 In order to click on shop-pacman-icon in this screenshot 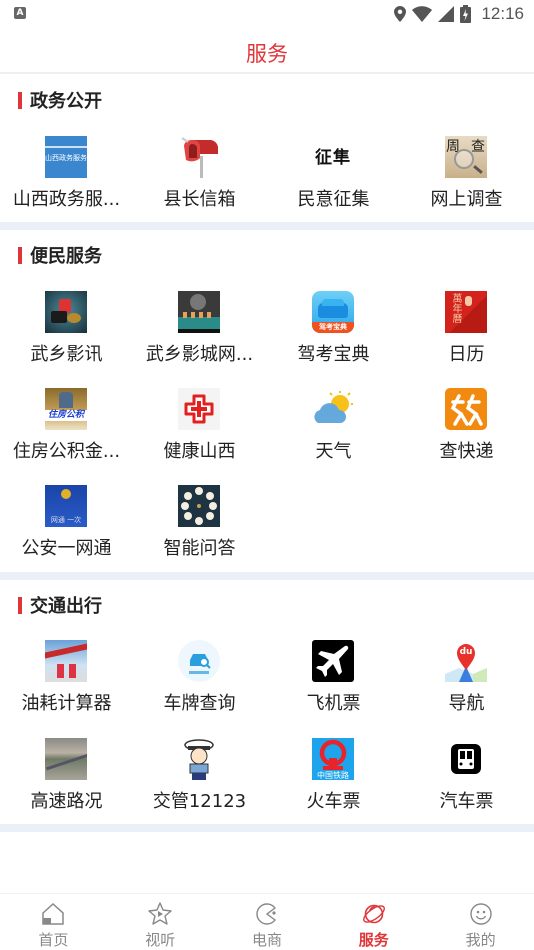, I will do `click(266, 914)`.